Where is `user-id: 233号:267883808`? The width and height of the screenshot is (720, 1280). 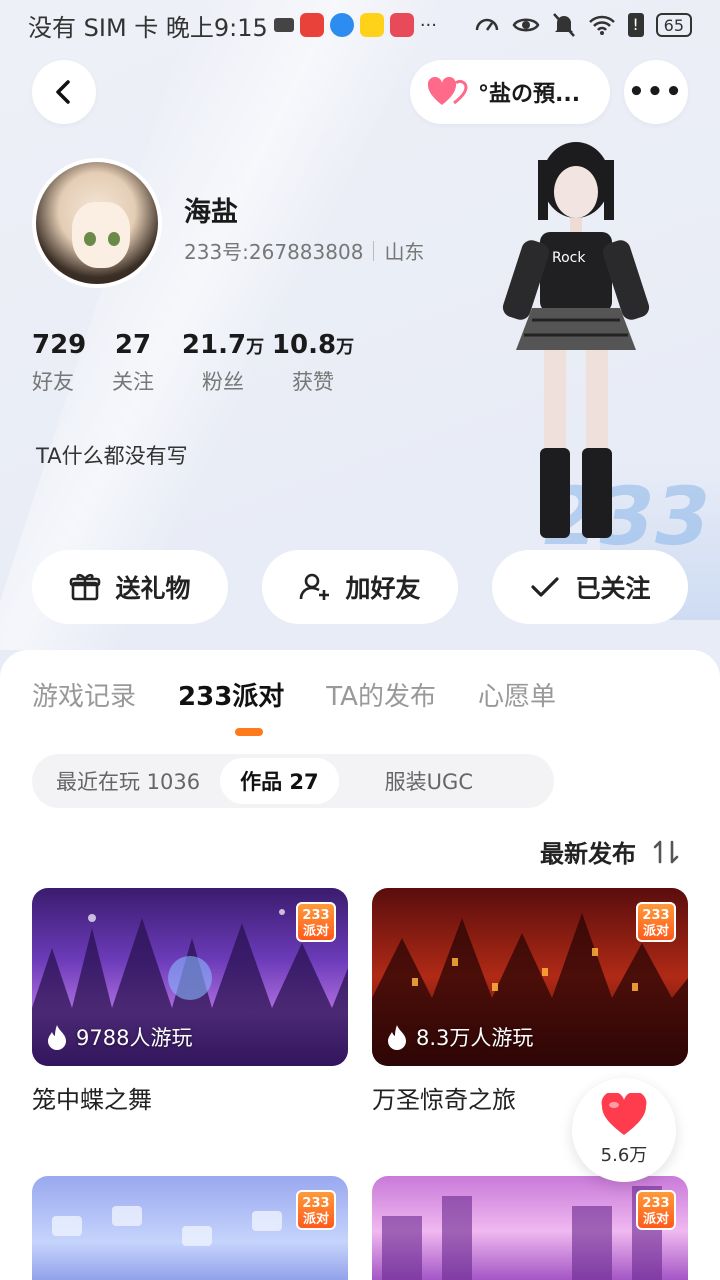 user-id: 233号:267883808 is located at coordinates (274, 252).